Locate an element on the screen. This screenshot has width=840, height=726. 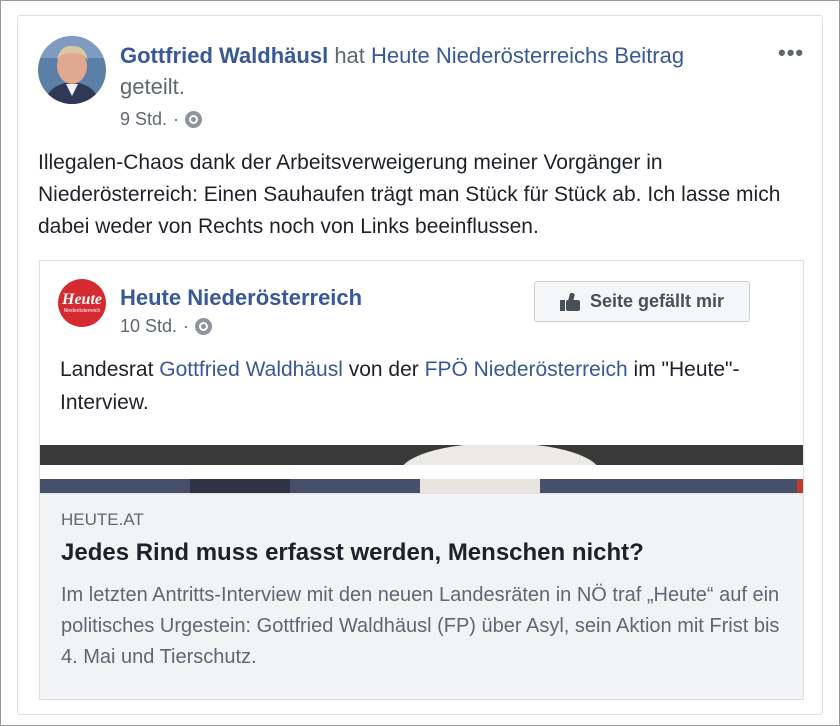
more-options-icon: ••• is located at coordinates (791, 53).